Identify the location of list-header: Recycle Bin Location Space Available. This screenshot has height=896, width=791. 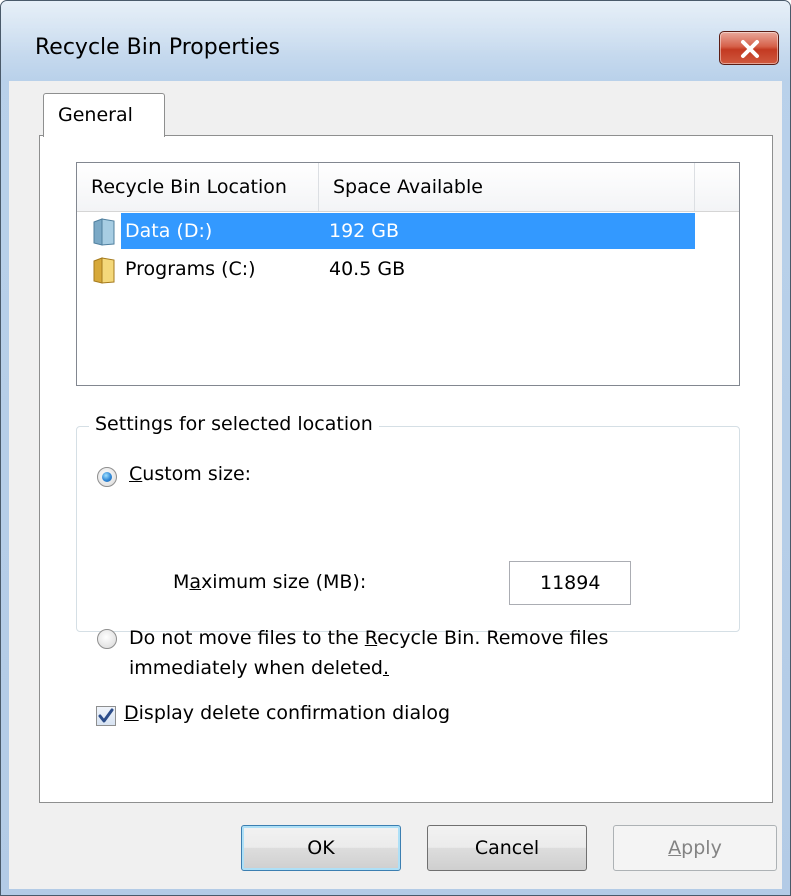
(408, 187).